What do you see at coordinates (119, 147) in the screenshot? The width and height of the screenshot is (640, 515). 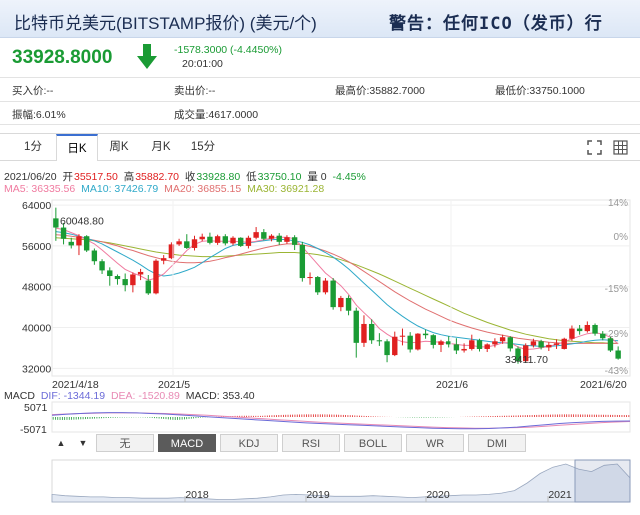 I see `tab-weekly: 周K` at bounding box center [119, 147].